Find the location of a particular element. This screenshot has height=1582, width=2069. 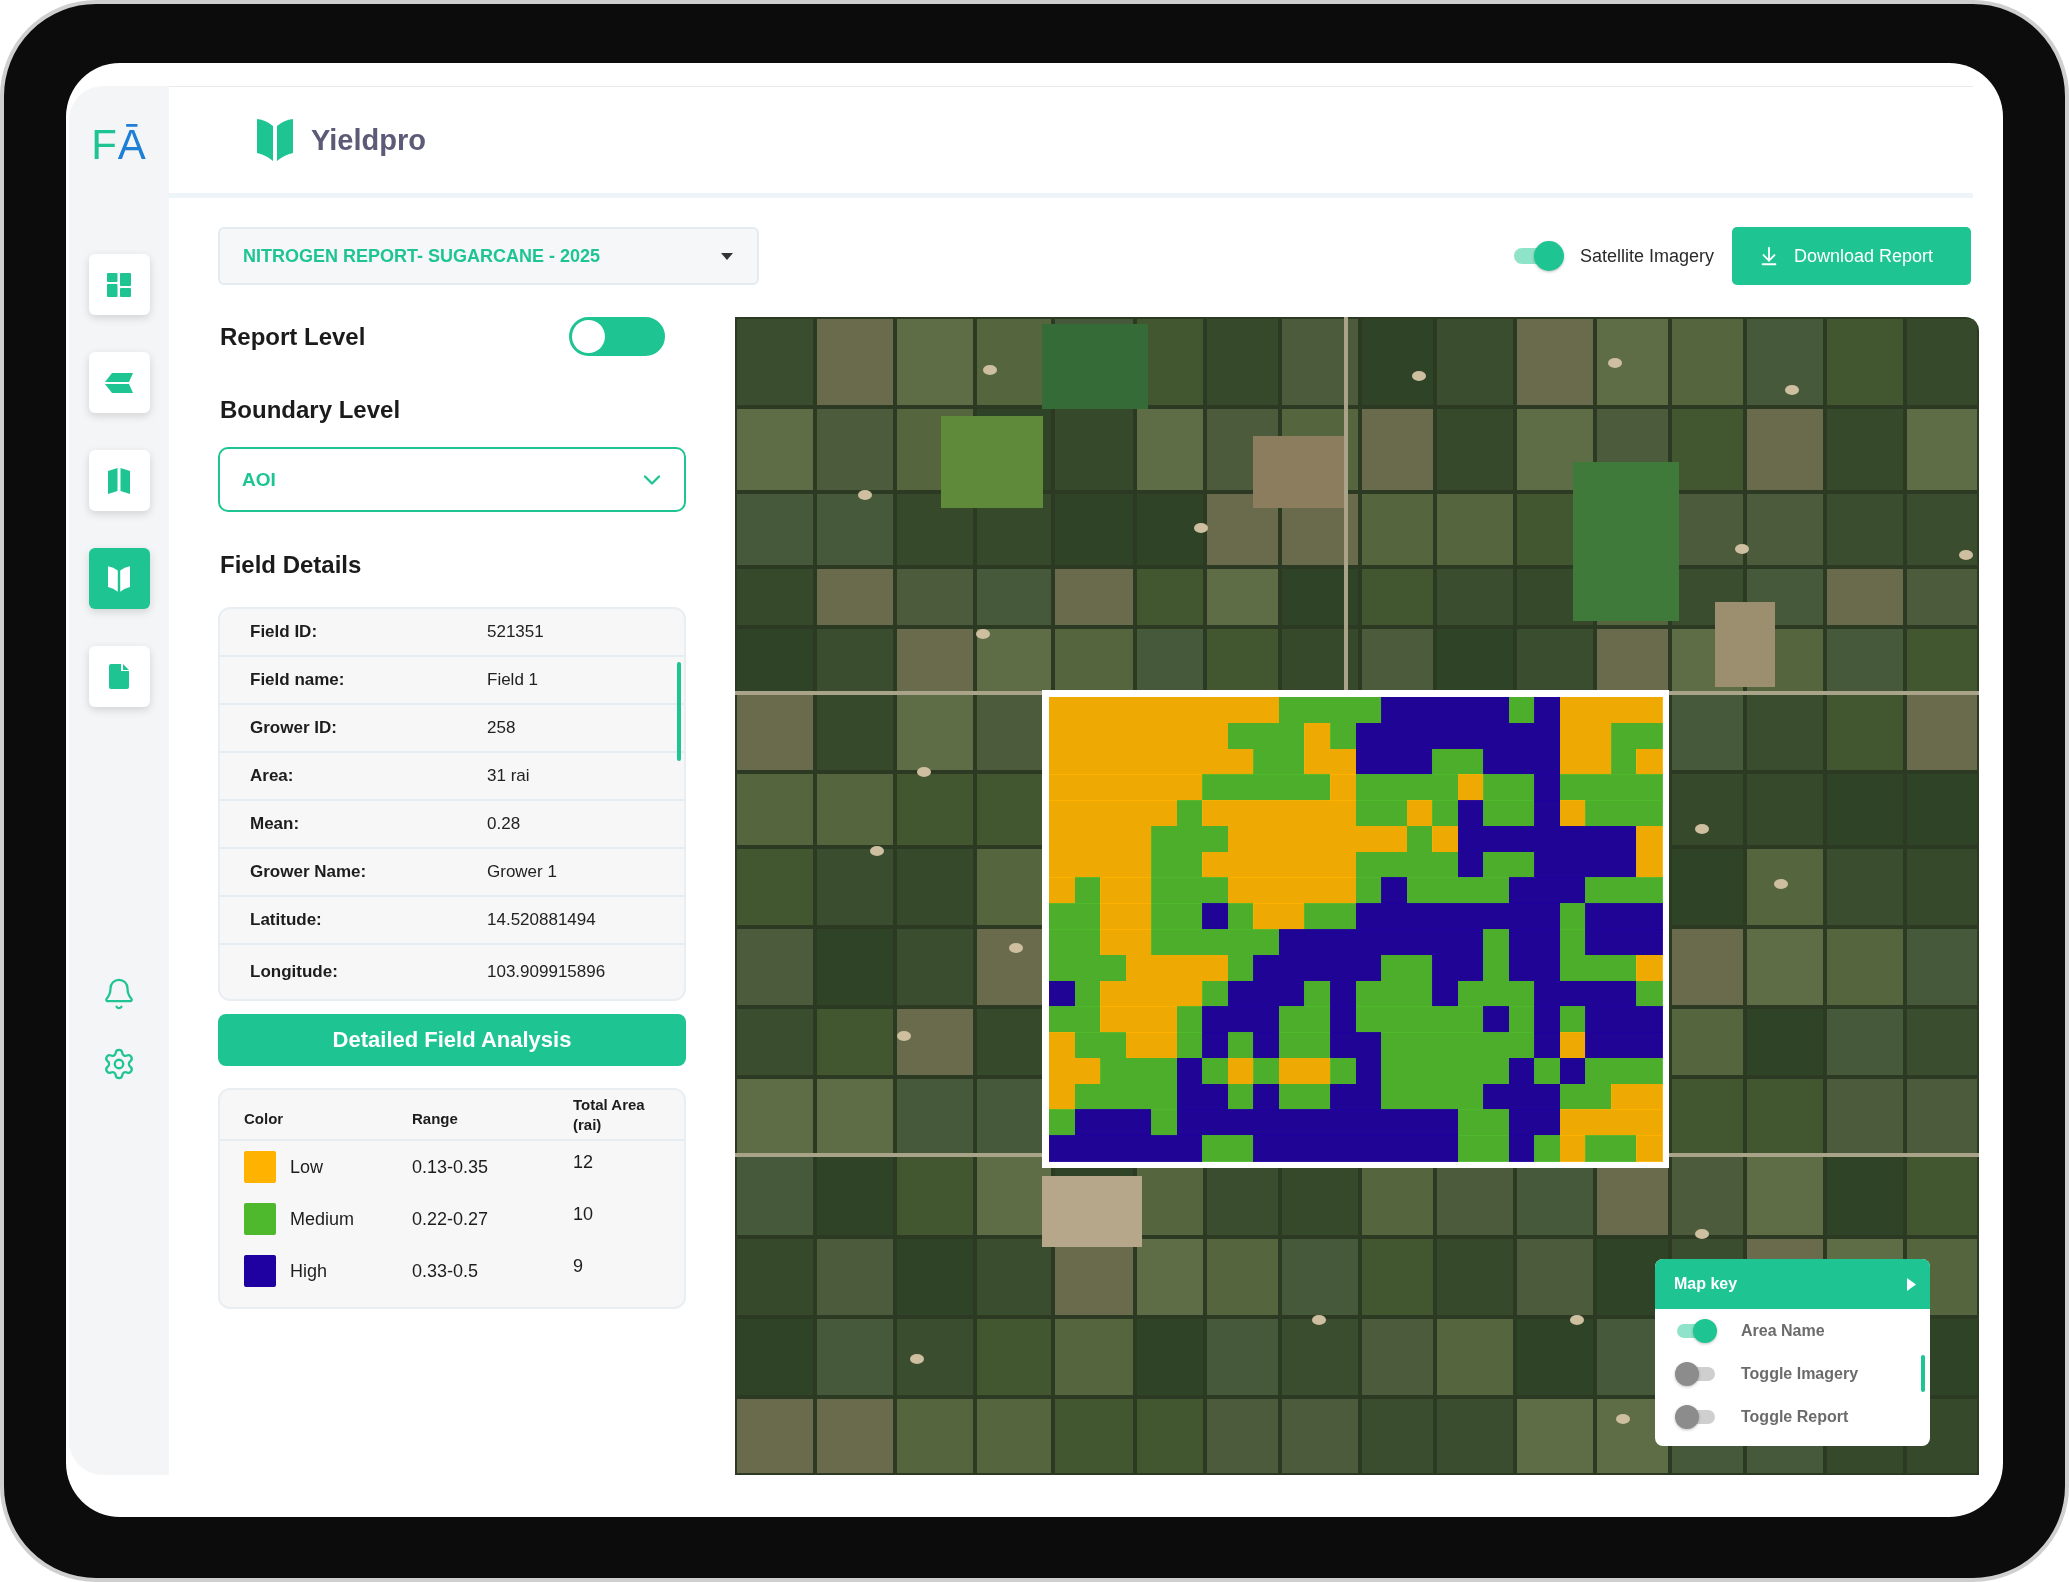

legend-level: High is located at coordinates (309, 1271).